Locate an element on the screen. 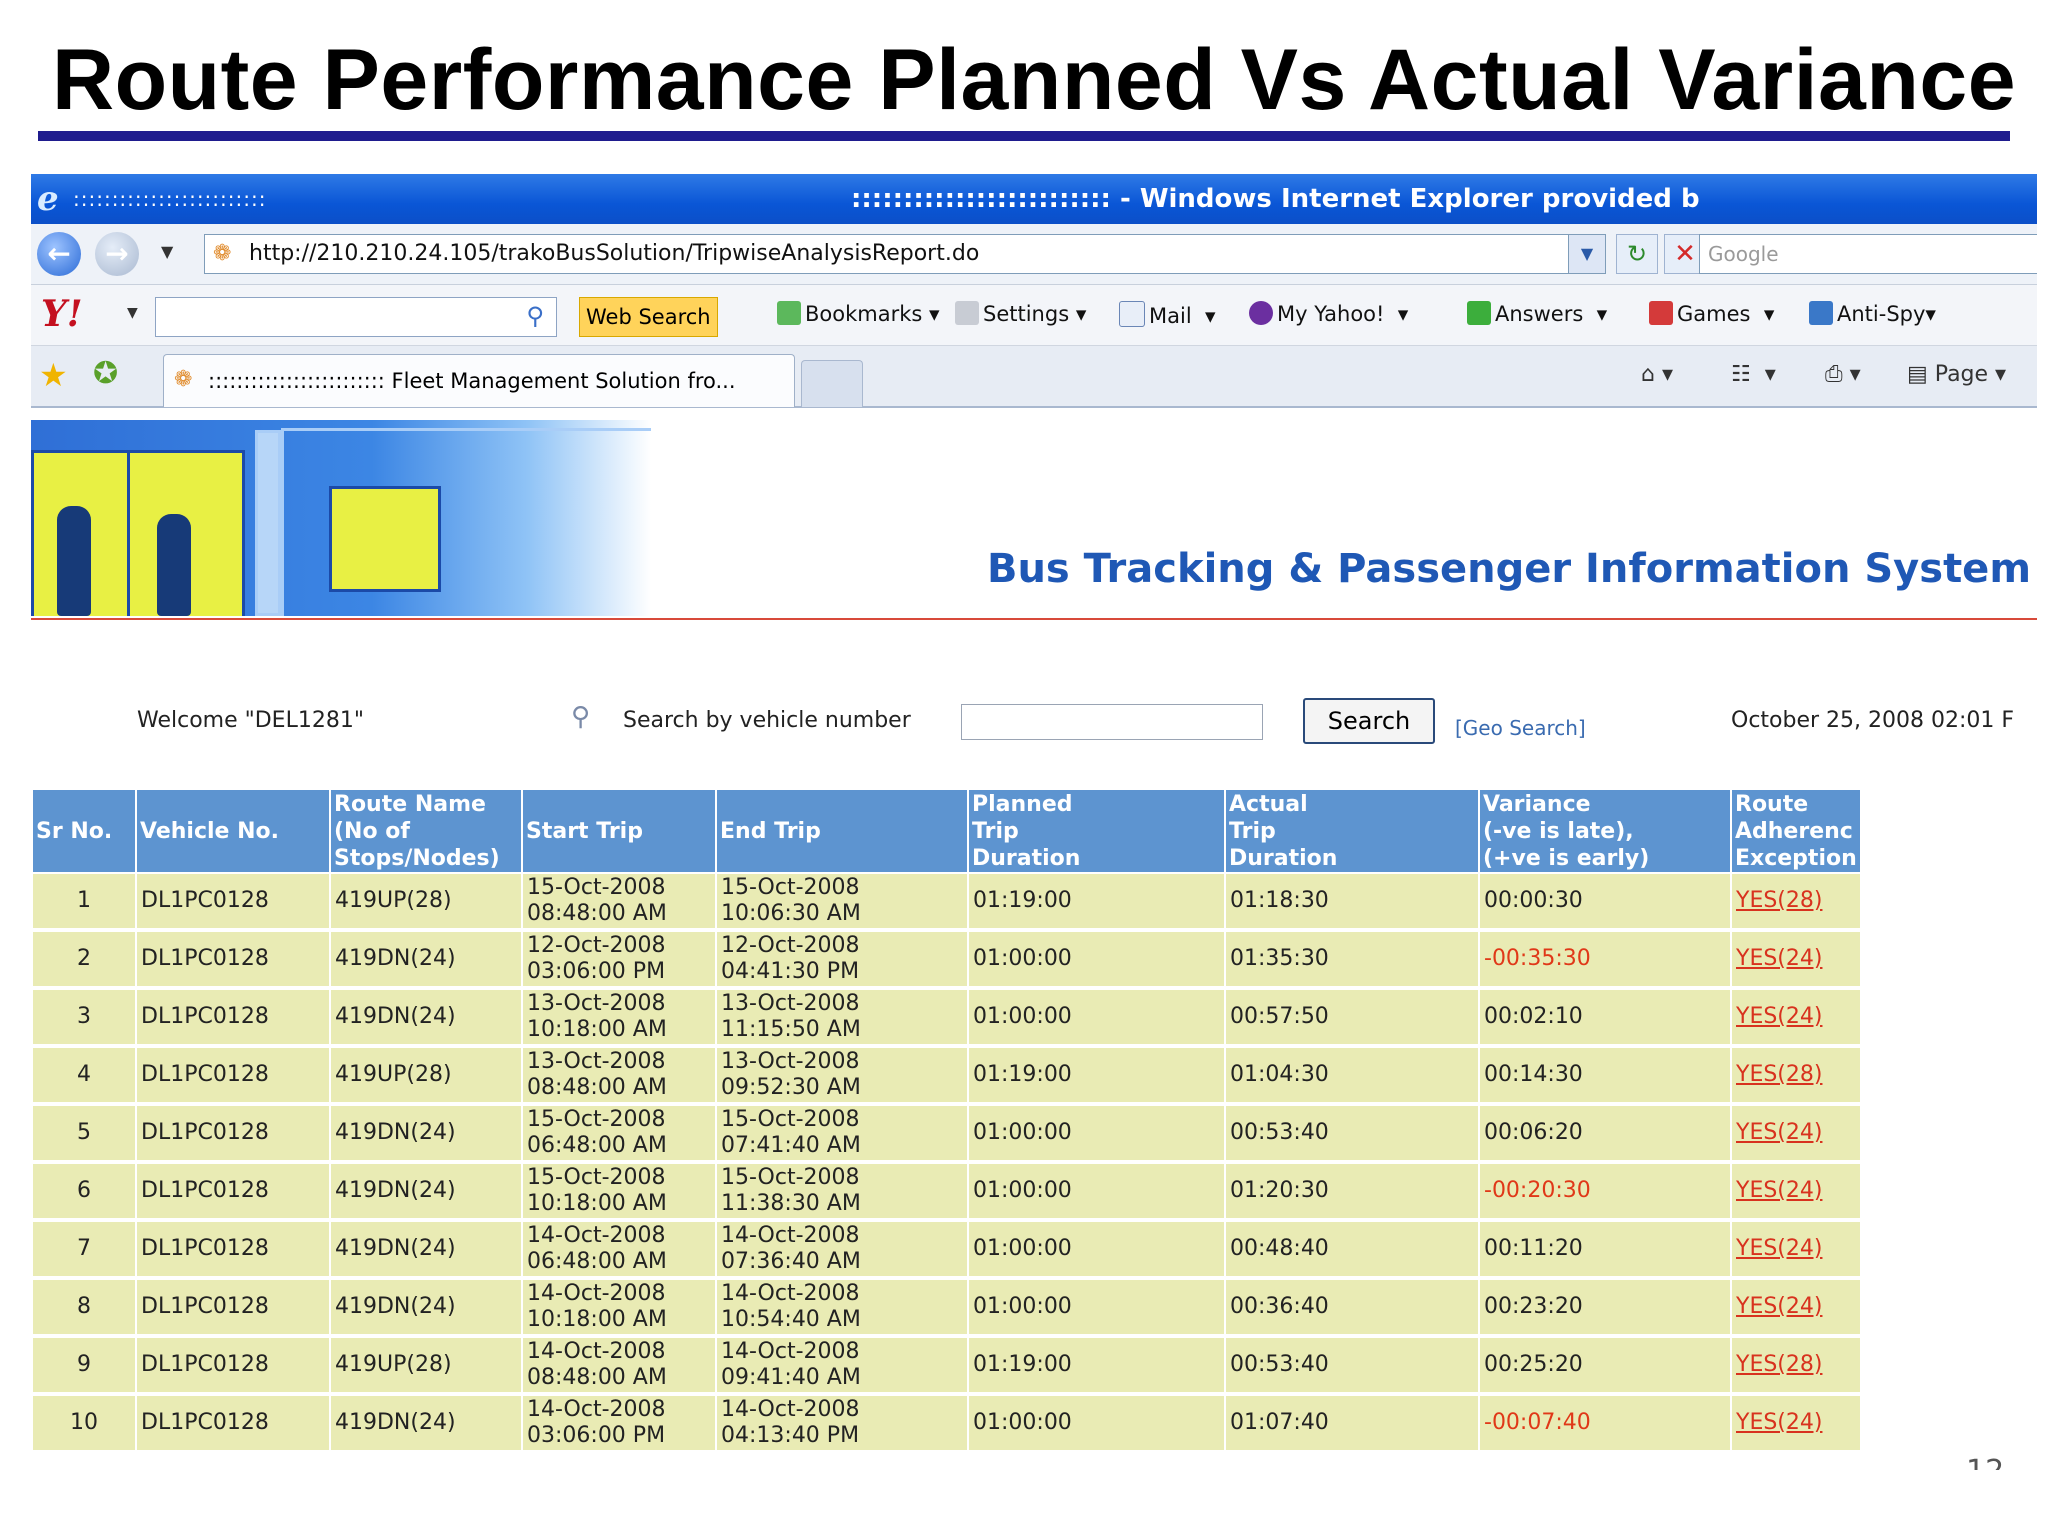 Image resolution: width=2048 pixels, height=1536 pixels. home-icon: ⌂ ▾ is located at coordinates (1657, 374).